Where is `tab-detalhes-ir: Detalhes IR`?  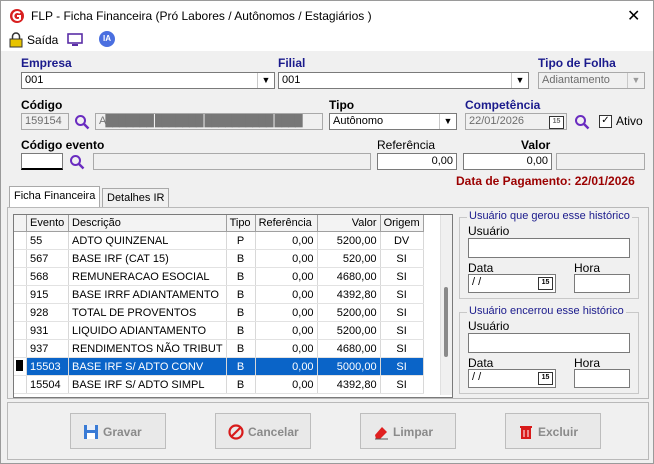
tab-detalhes-ir: Detalhes IR is located at coordinates (136, 198).